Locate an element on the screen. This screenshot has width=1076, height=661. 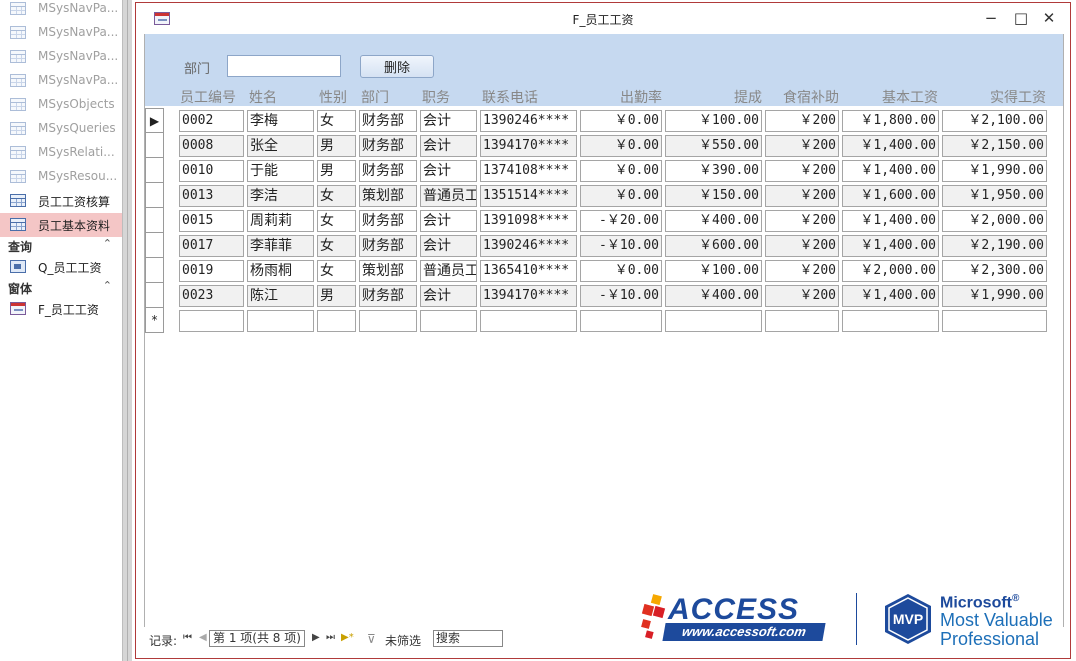
delete-button: 删除 is located at coordinates (397, 66).